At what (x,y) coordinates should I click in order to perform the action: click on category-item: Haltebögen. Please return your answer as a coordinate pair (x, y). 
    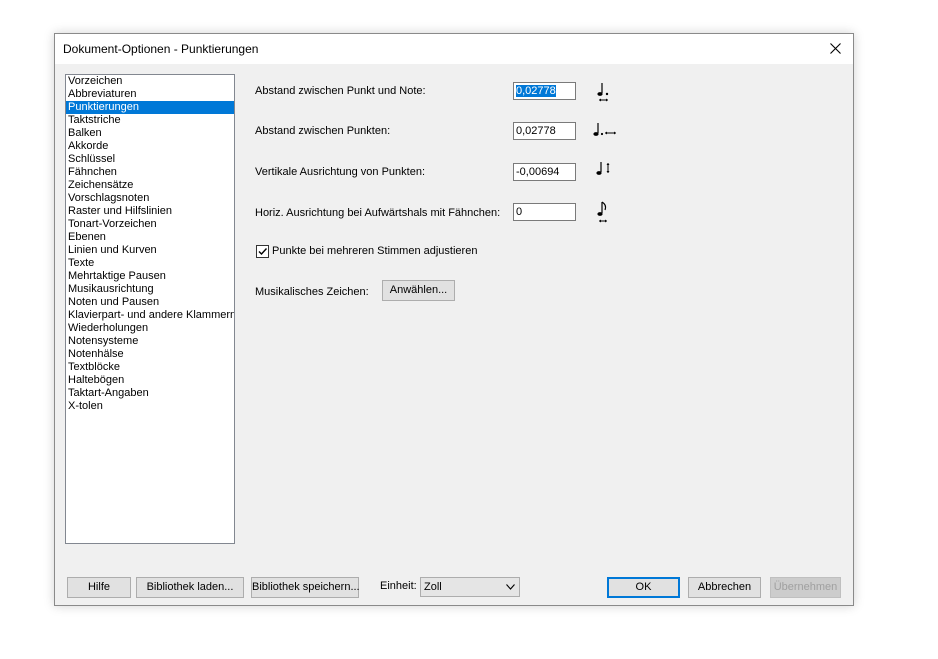
    Looking at the image, I should click on (150, 380).